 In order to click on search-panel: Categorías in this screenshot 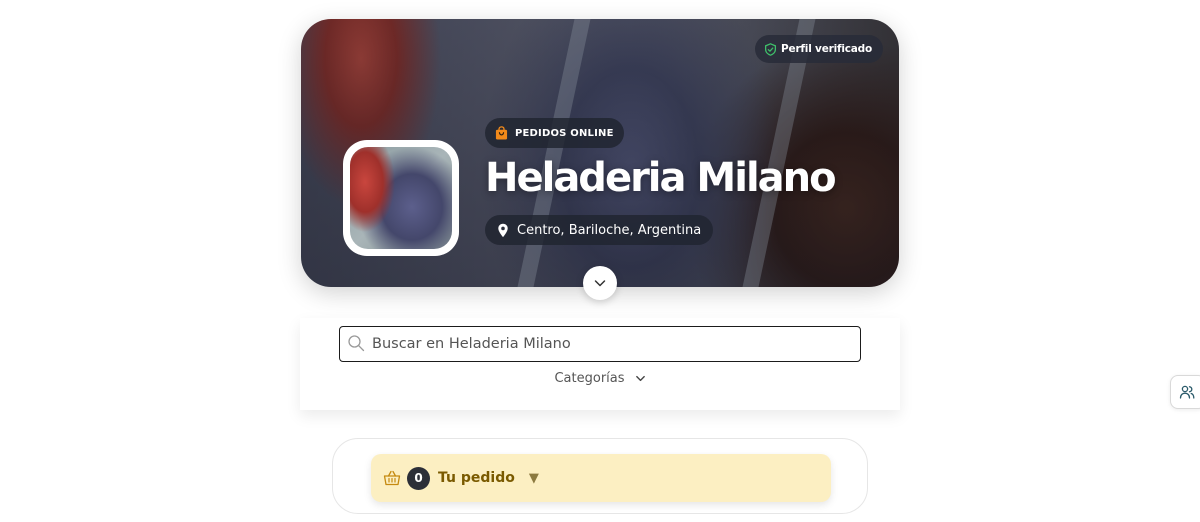, I will do `click(600, 364)`.